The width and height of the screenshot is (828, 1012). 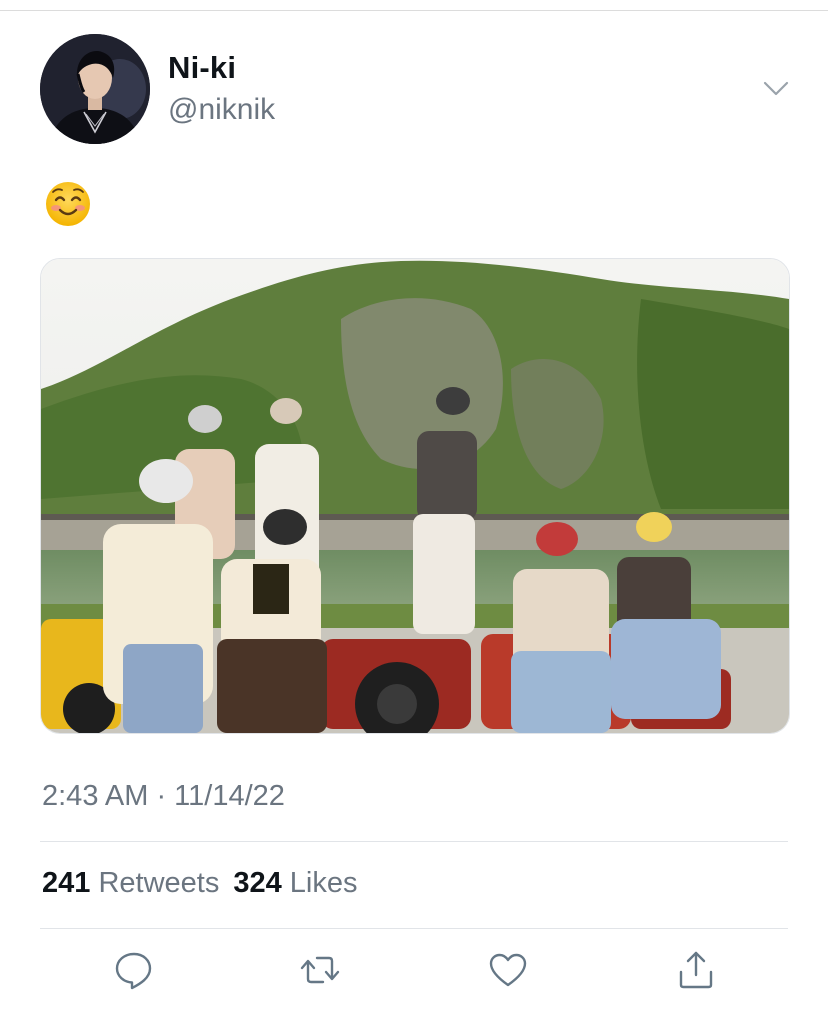 What do you see at coordinates (323, 883) in the screenshot?
I see `likes-label: Likes` at bounding box center [323, 883].